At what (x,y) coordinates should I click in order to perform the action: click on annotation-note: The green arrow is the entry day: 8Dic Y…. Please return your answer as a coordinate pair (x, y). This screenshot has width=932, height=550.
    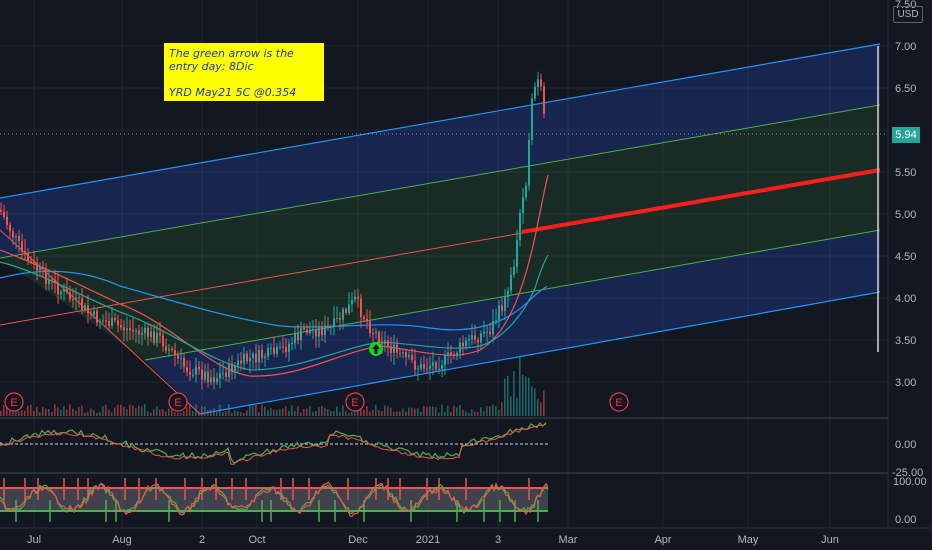
    Looking at the image, I should click on (244, 72).